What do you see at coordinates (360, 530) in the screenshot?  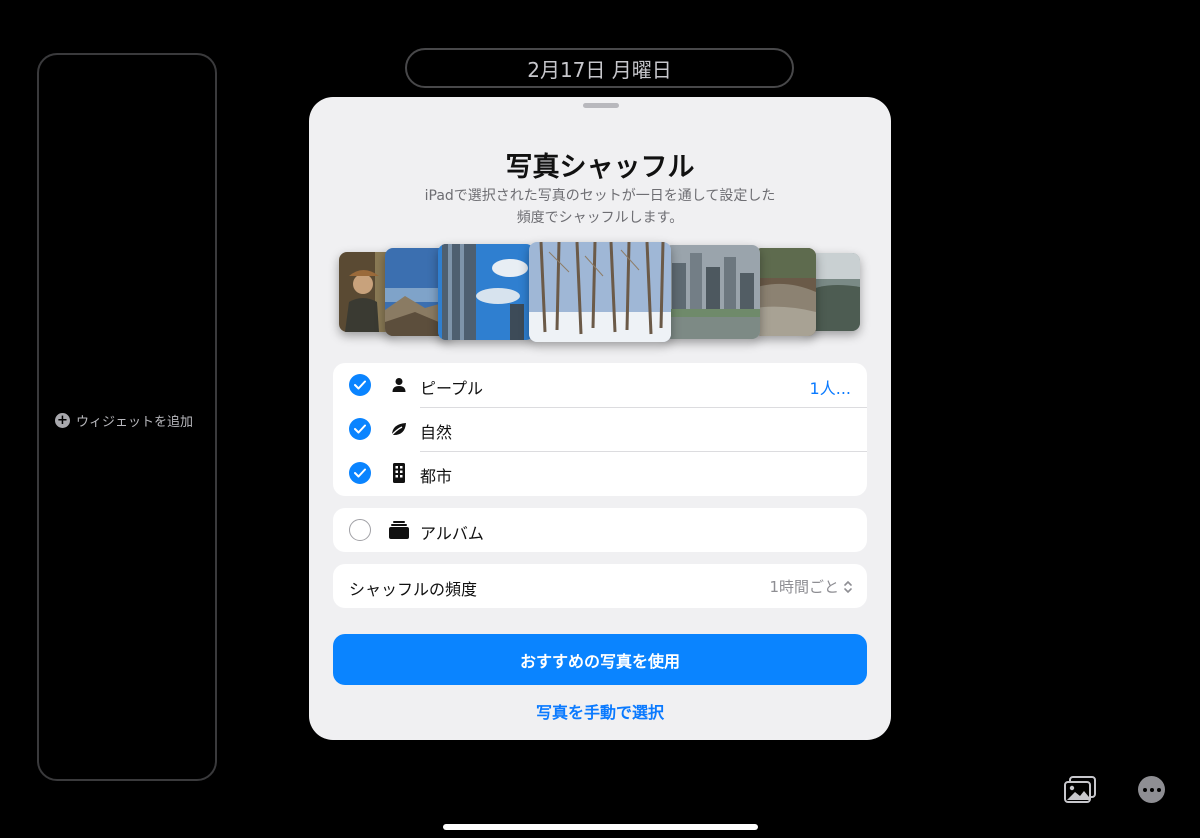 I see `unchecked-circle-icon` at bounding box center [360, 530].